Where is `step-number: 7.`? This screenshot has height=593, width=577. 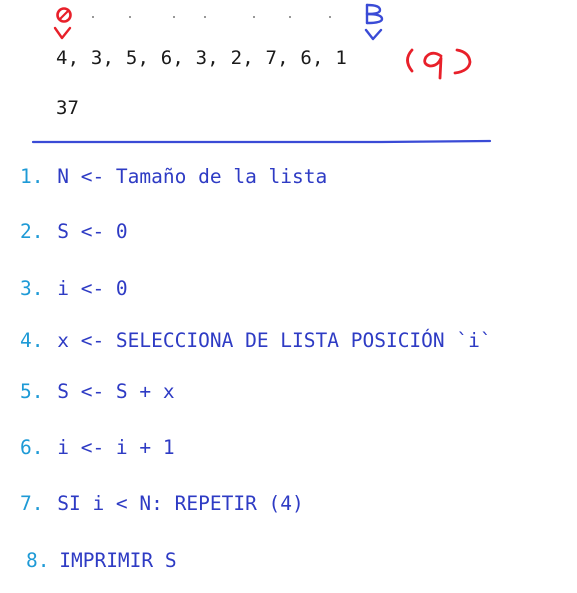 step-number: 7. is located at coordinates (32, 503).